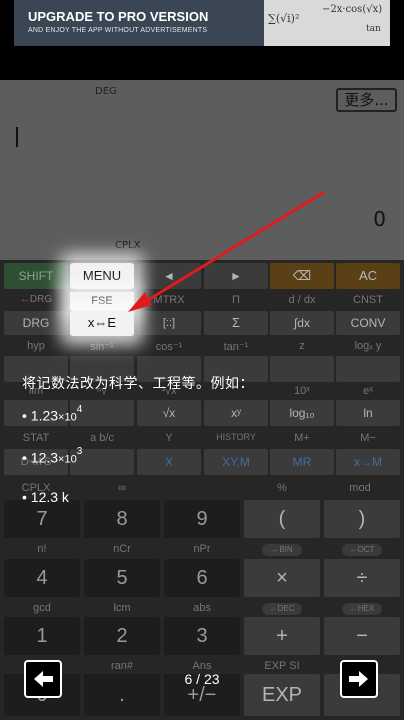 Image resolution: width=404 pixels, height=720 pixels. Describe the element at coordinates (44, 415) in the screenshot. I see `example-1-mantissa: 1.23` at that location.